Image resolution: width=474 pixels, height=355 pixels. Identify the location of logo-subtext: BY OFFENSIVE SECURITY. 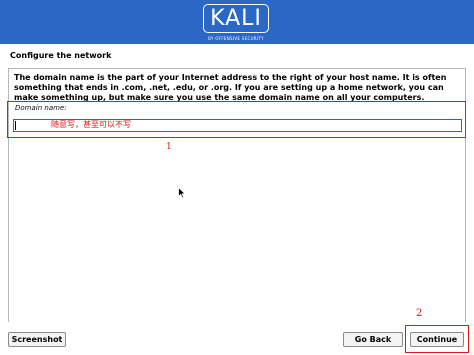
(236, 38).